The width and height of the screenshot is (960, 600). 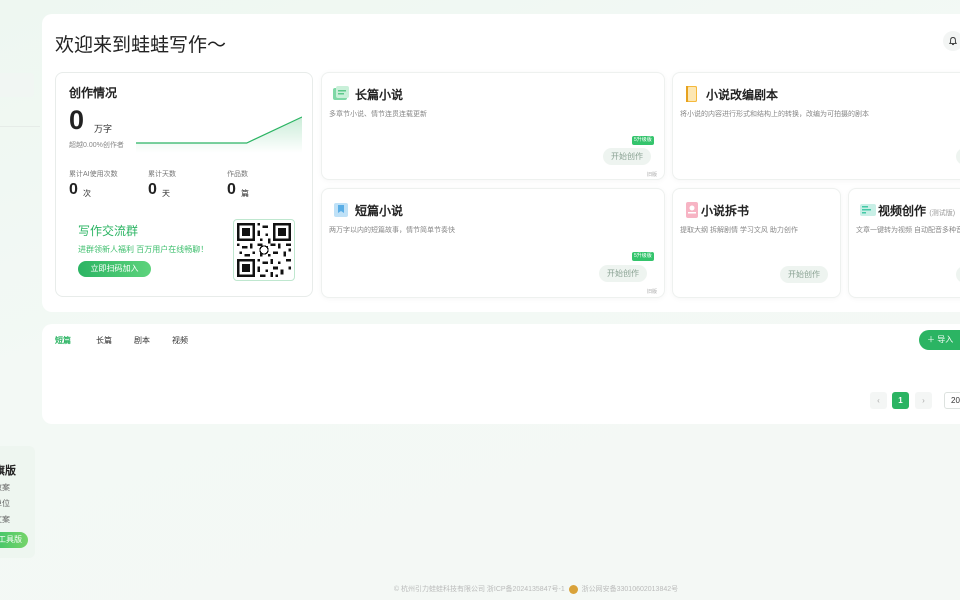 What do you see at coordinates (692, 94) in the screenshot?
I see `script-icon` at bounding box center [692, 94].